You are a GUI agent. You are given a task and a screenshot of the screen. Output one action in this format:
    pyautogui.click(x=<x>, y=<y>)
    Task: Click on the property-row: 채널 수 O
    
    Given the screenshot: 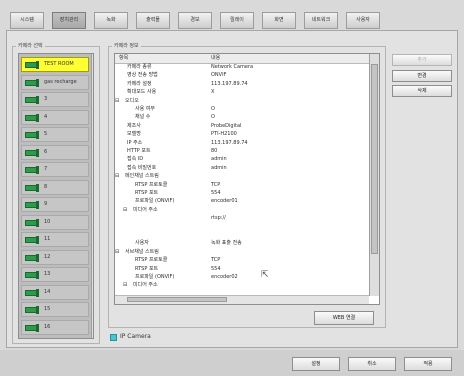 What is the action you would take?
    pyautogui.click(x=242, y=117)
    